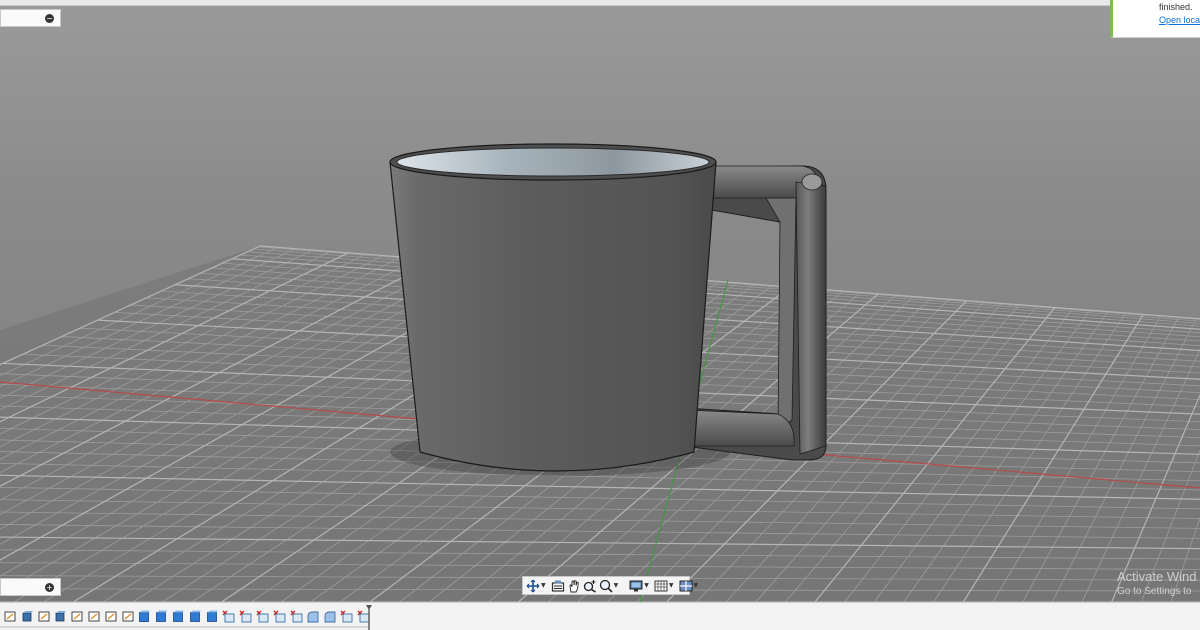 This screenshot has width=1200, height=630. I want to click on look-at-button, so click(558, 585).